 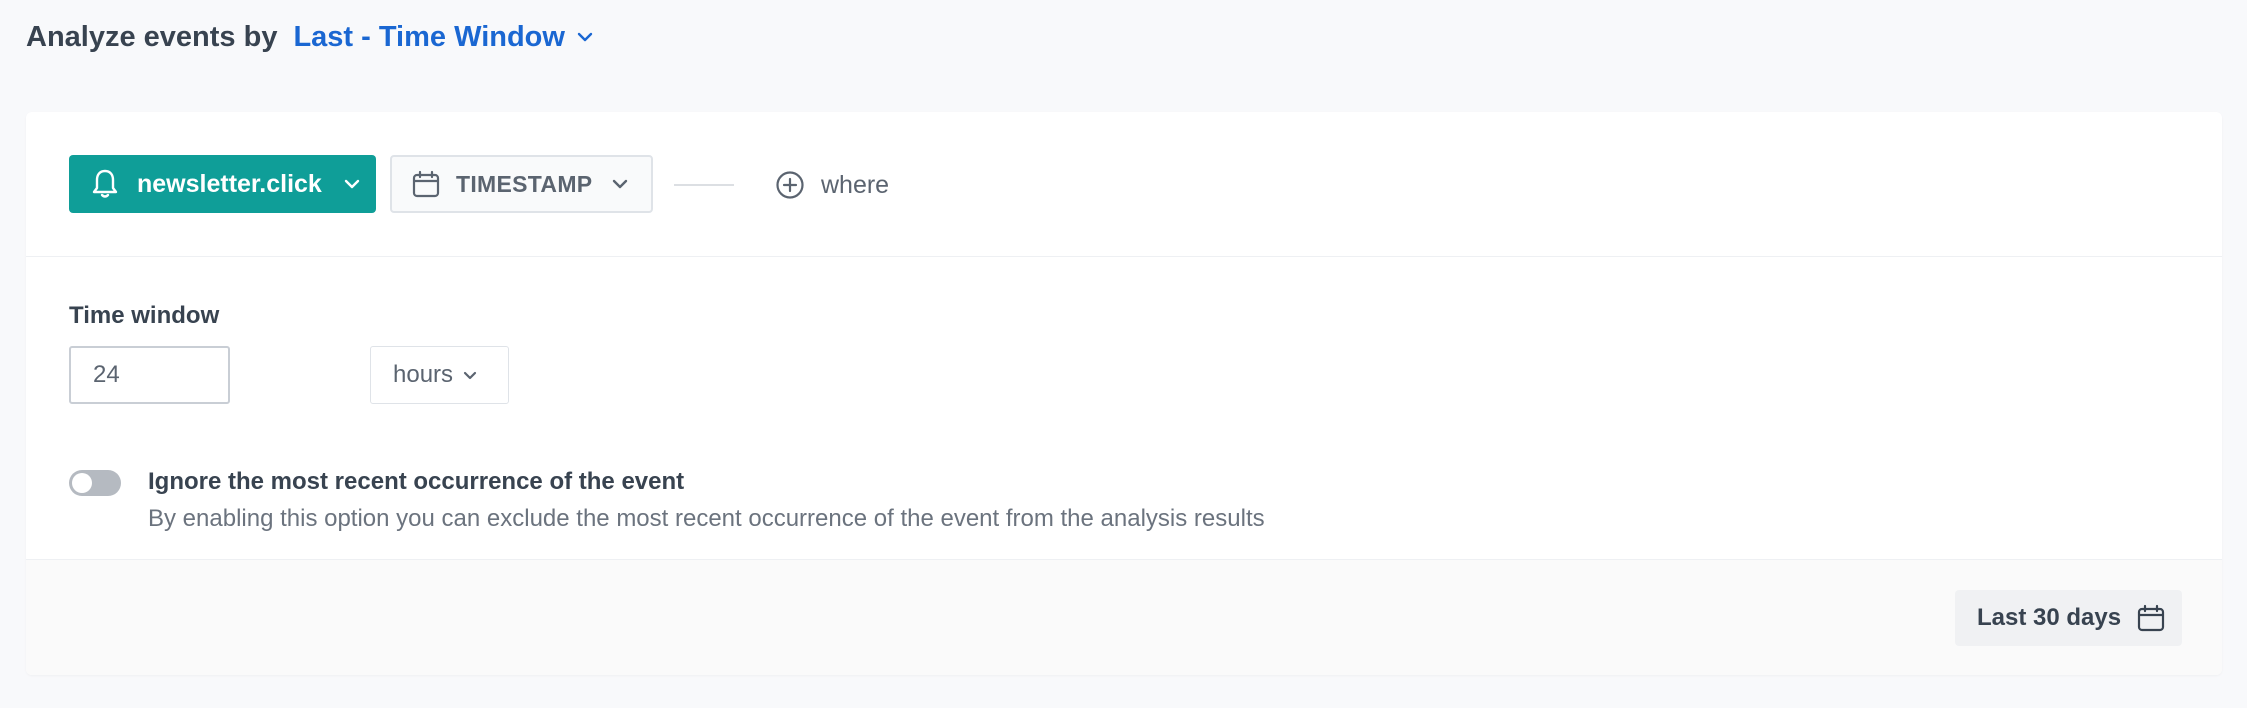 What do you see at coordinates (429, 36) in the screenshot?
I see `analysis-mode-label: Last - Time Window` at bounding box center [429, 36].